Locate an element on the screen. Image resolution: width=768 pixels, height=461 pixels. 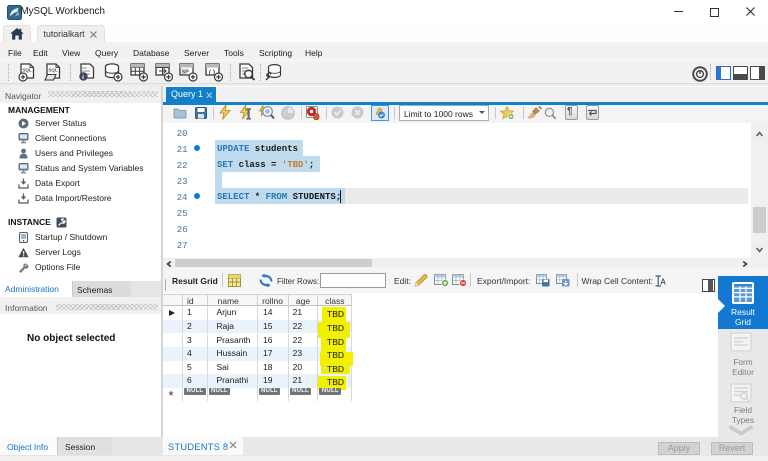
svg-text: A is located at coordinates (663, 282).